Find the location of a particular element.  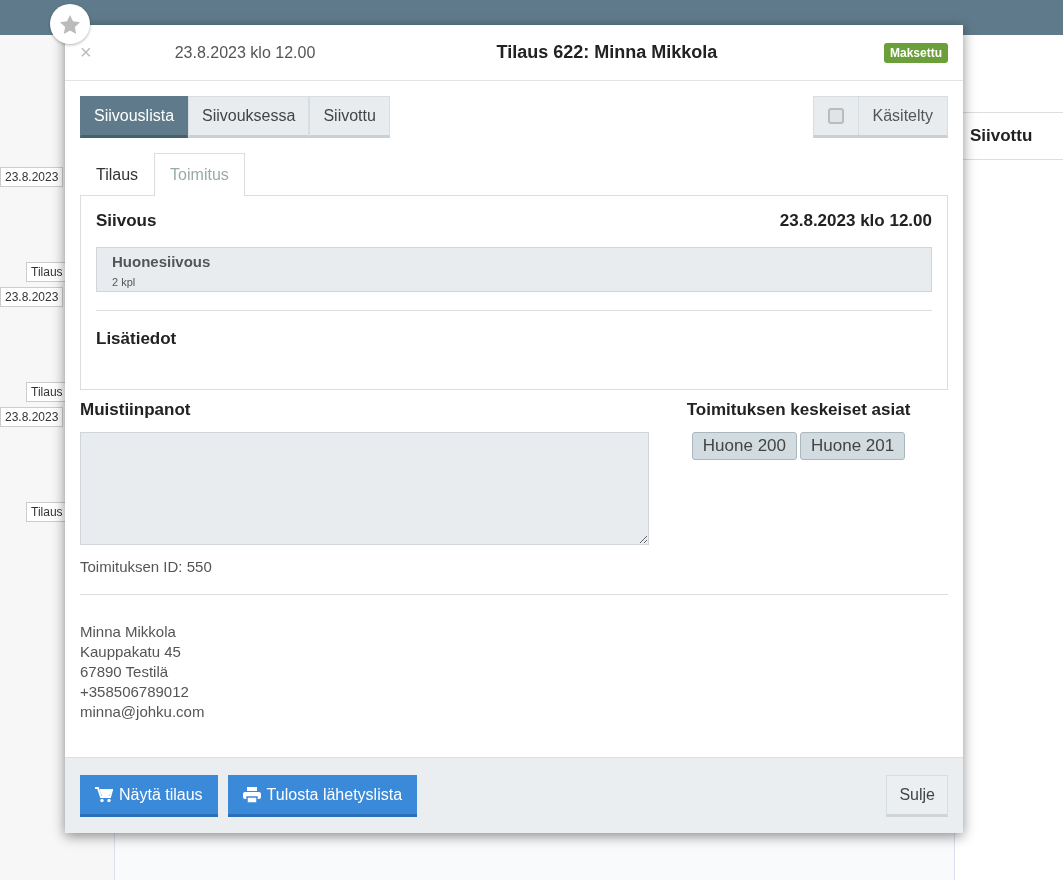

notes-label: Muistiinpanot is located at coordinates (135, 409).